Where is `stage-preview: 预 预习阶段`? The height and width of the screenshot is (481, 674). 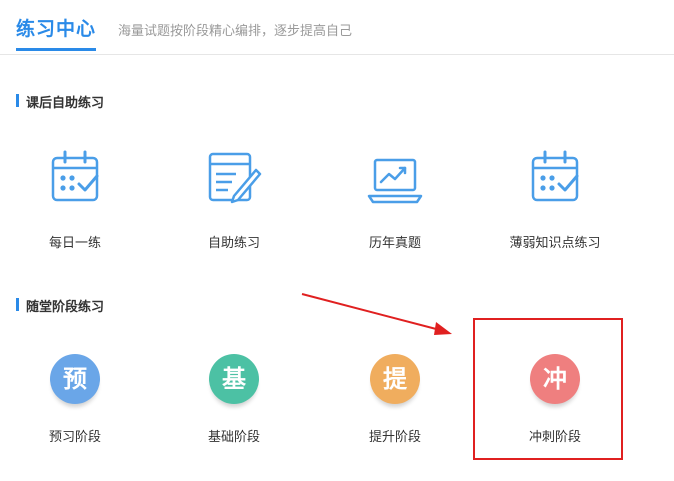
stage-preview: 预 预习阶段 is located at coordinates (75, 399).